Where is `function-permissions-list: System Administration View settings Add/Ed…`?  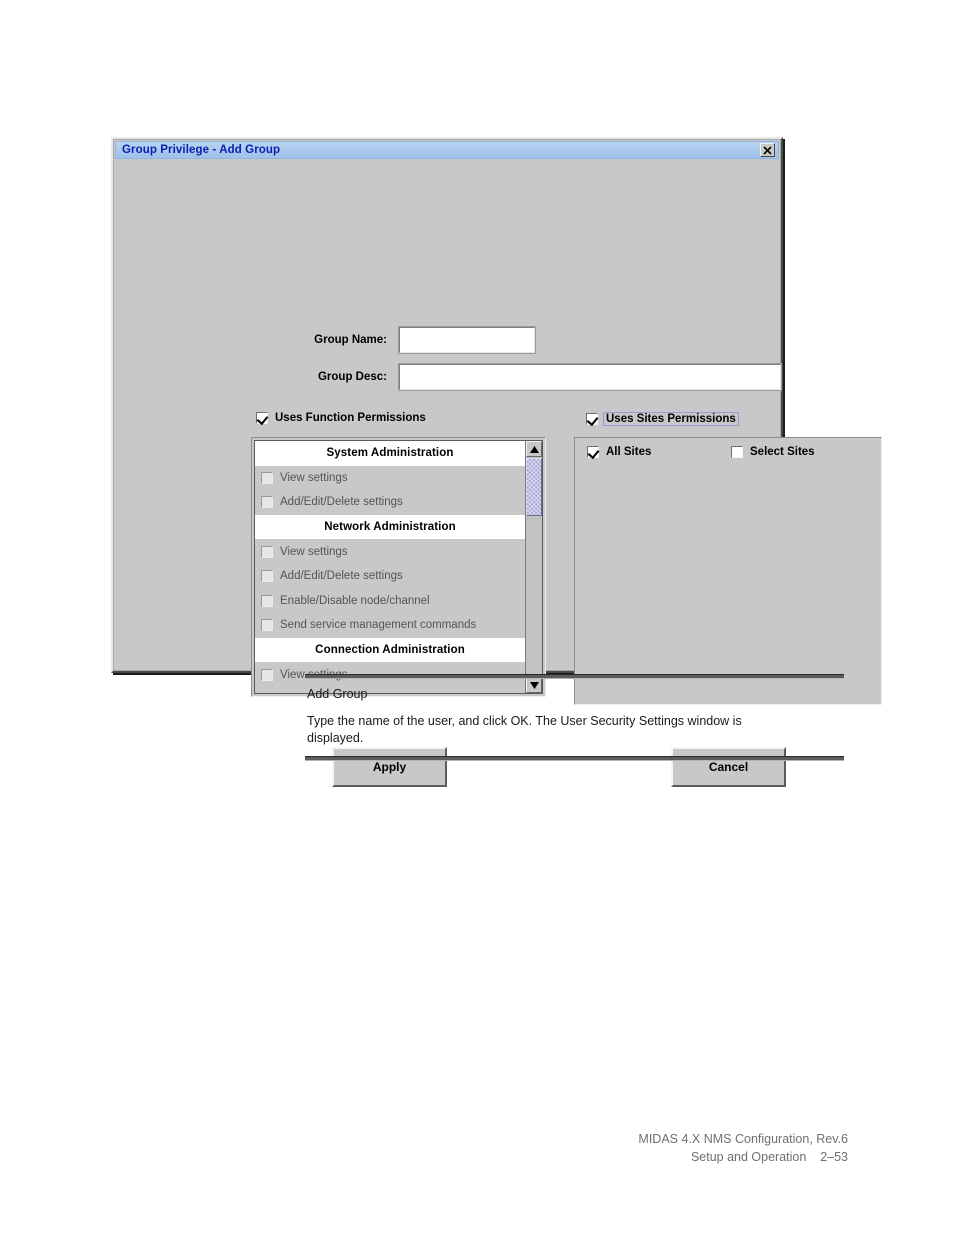 function-permissions-list: System Administration View settings Add/Ed… is located at coordinates (390, 567).